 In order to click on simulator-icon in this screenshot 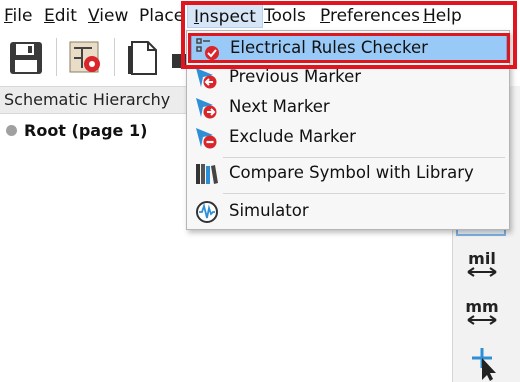, I will do `click(207, 212)`.